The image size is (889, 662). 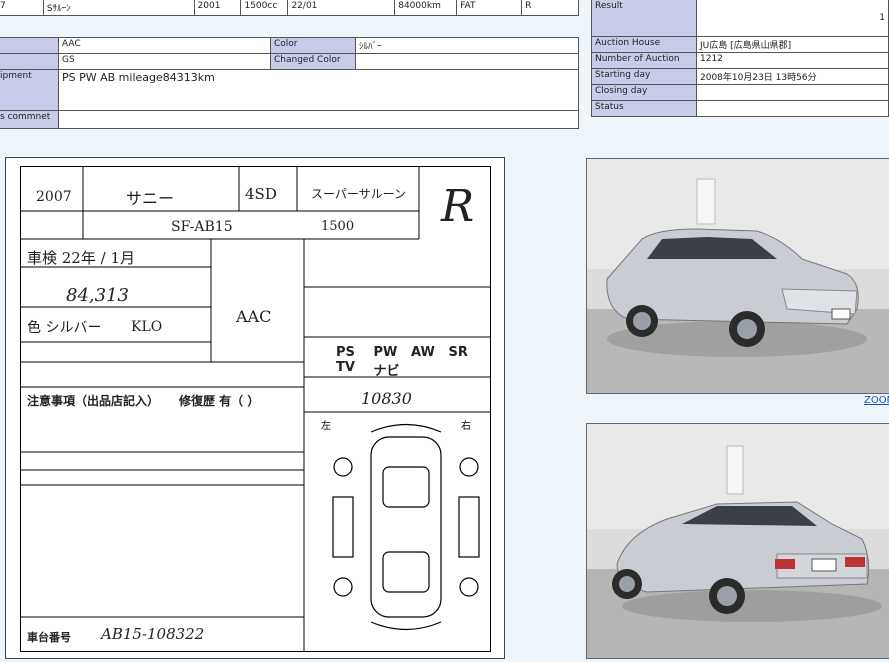 I want to click on changed-color-label: Changed Color, so click(x=313, y=61).